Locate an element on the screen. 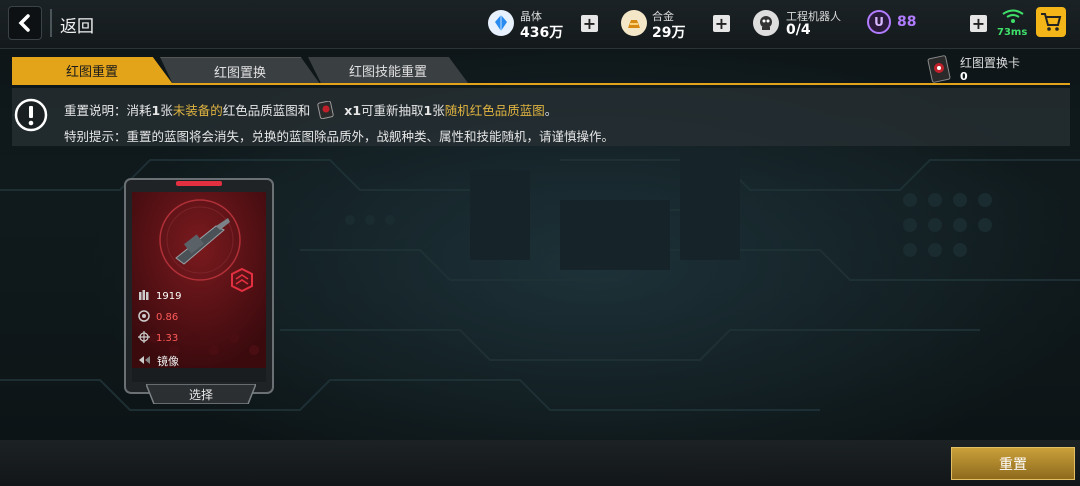  wifi-icon is located at coordinates (1013, 17).